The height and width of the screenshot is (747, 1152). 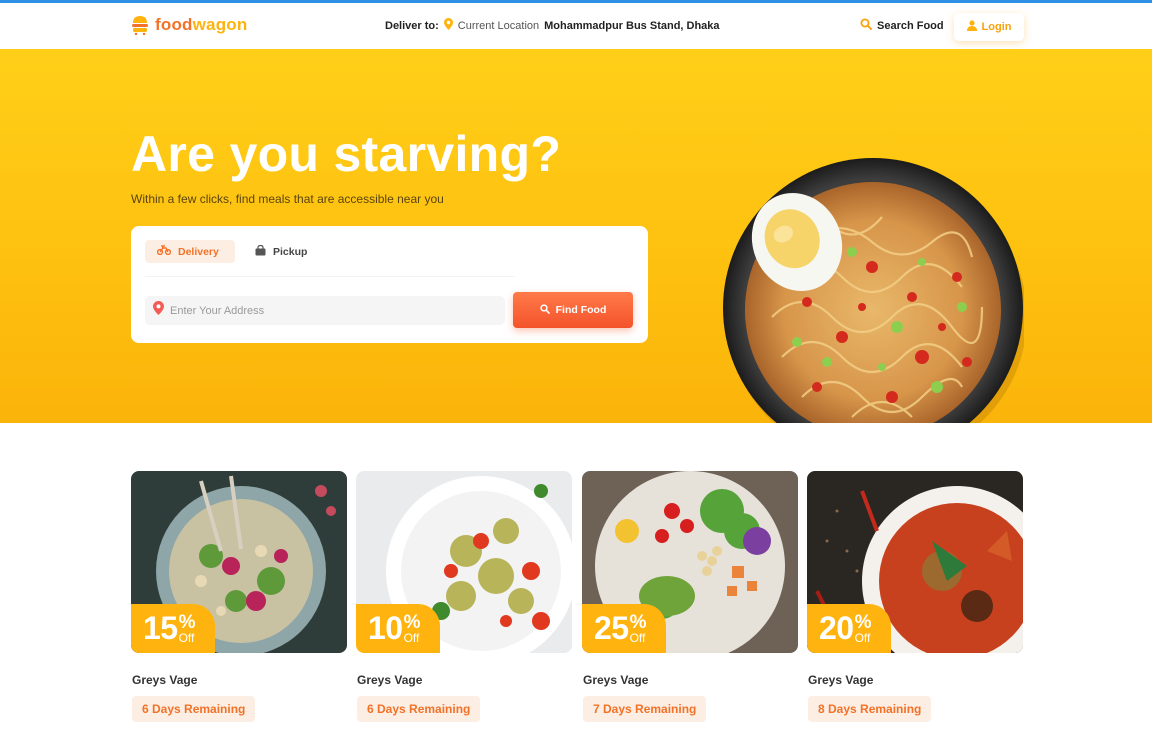 What do you see at coordinates (164, 251) in the screenshot?
I see `motorbike-icon` at bounding box center [164, 251].